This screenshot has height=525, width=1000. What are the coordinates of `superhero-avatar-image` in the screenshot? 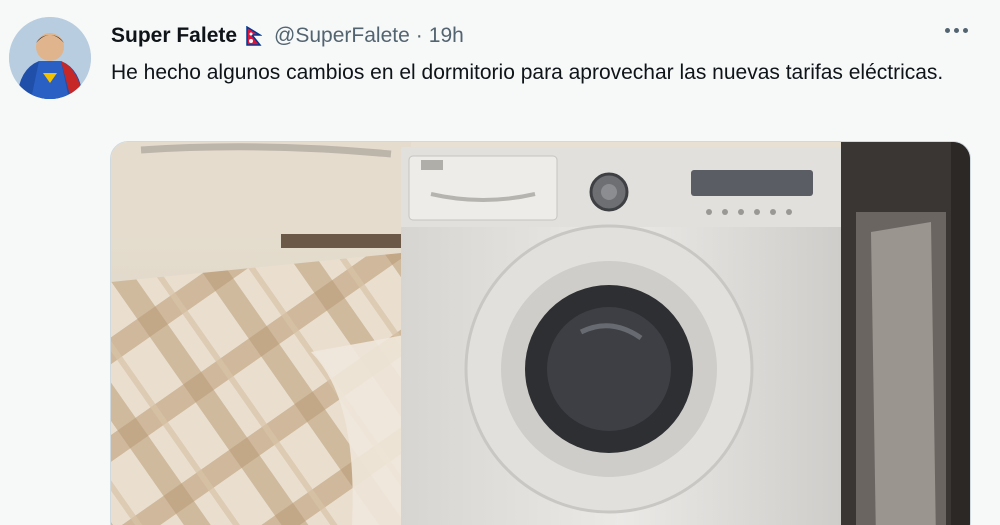 It's located at (50, 58).